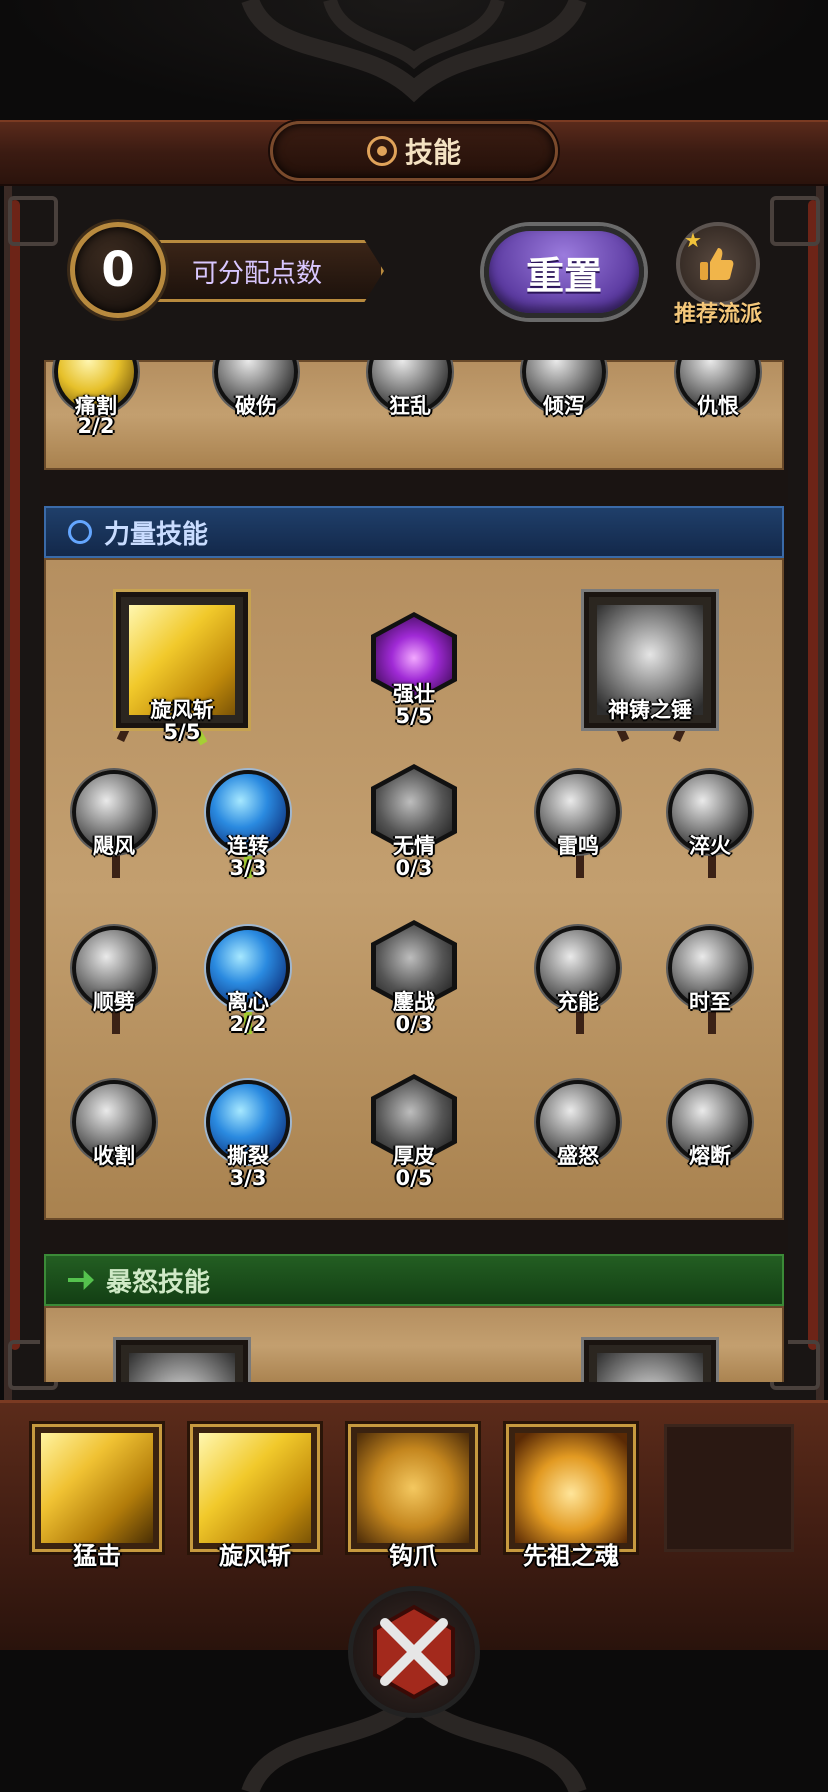  Describe the element at coordinates (564, 272) in the screenshot. I see `reset-button: 重置` at that location.